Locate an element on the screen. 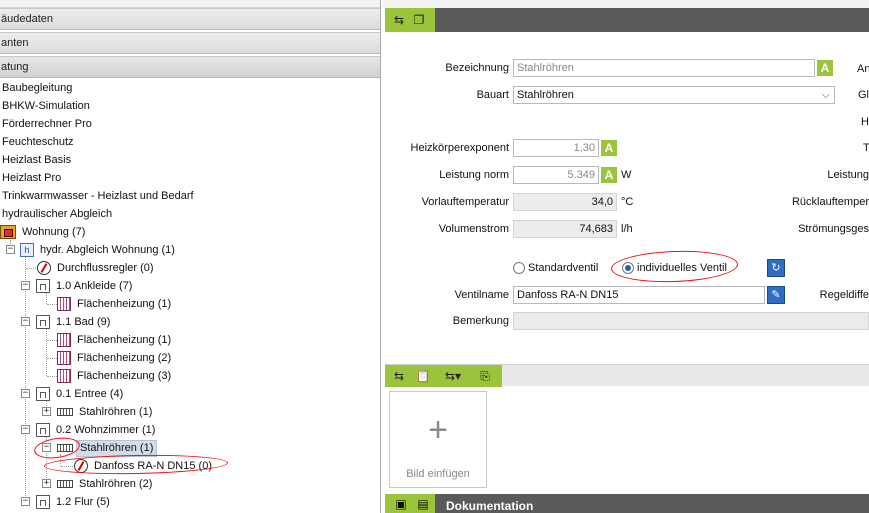  right-toolbar-strip is located at coordinates (626, 4).